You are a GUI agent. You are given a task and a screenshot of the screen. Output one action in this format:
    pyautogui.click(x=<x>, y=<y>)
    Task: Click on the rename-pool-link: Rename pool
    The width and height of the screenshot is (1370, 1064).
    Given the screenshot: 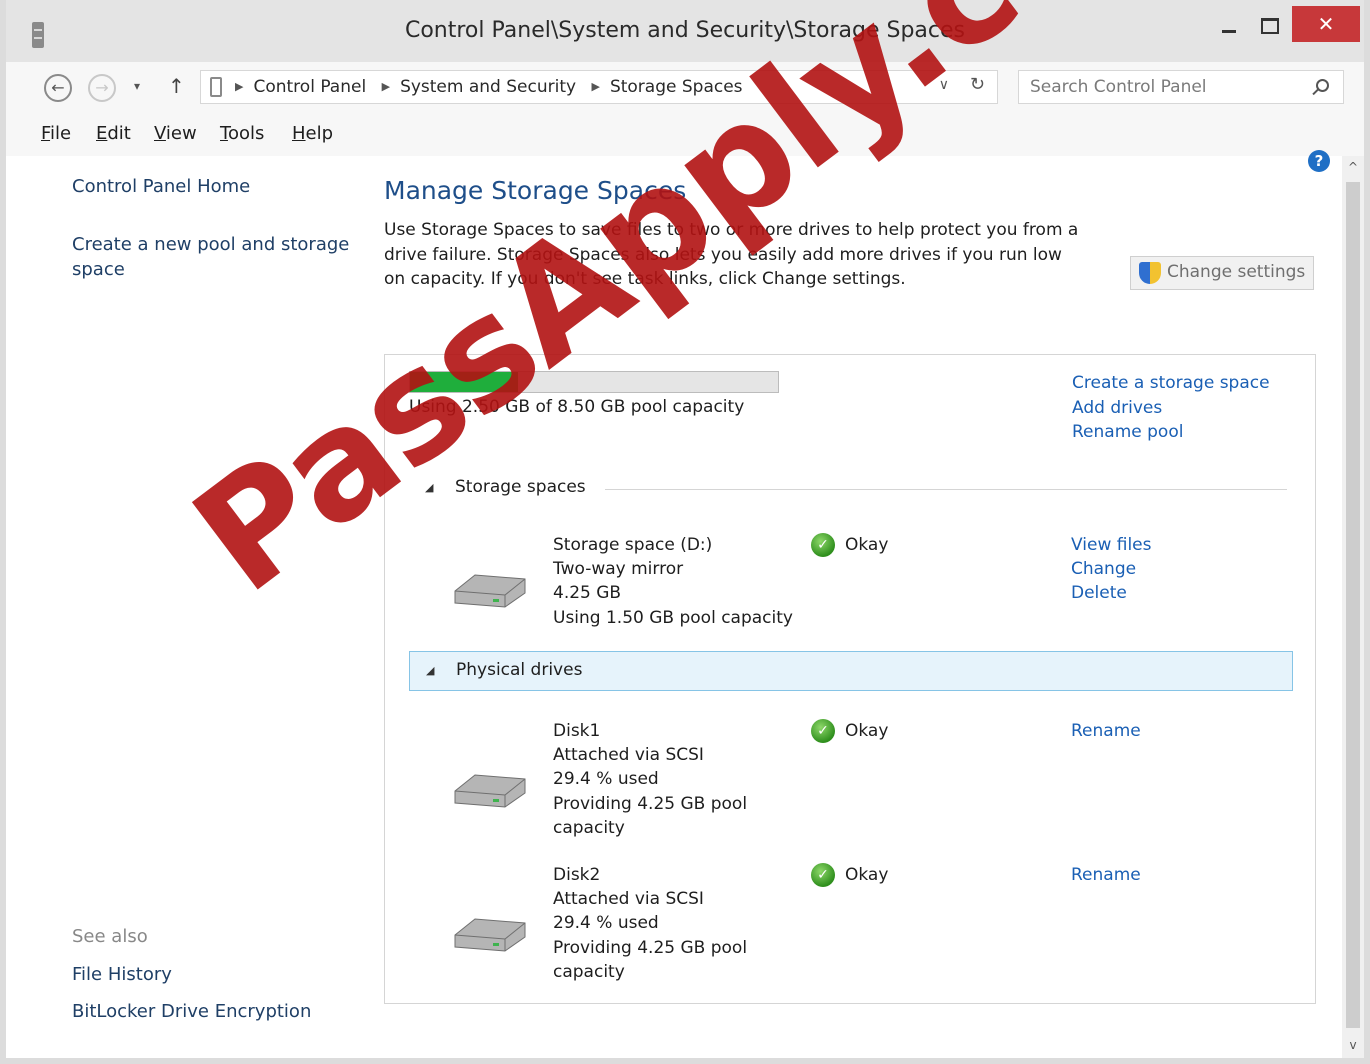 What is the action you would take?
    pyautogui.click(x=1171, y=432)
    